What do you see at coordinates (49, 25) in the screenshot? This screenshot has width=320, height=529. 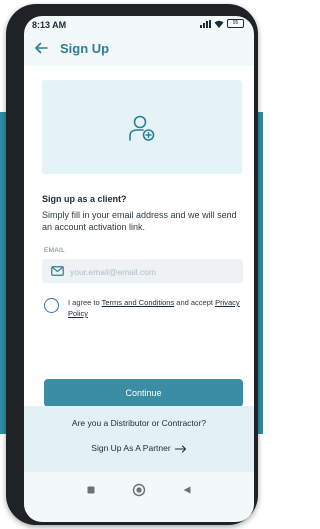 I see `status-time: 8:13 AM` at bounding box center [49, 25].